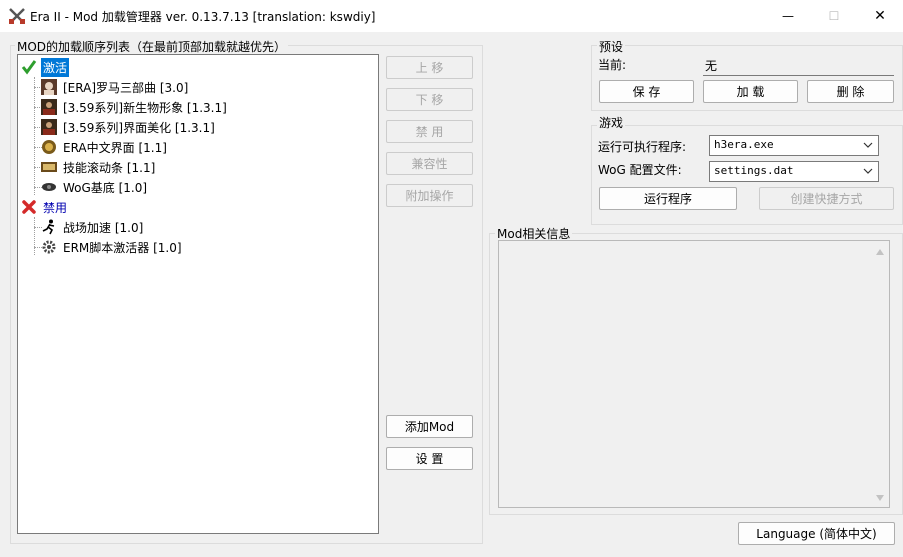 The image size is (903, 557). What do you see at coordinates (850, 91) in the screenshot?
I see `delete-preset-button: 删 除` at bounding box center [850, 91].